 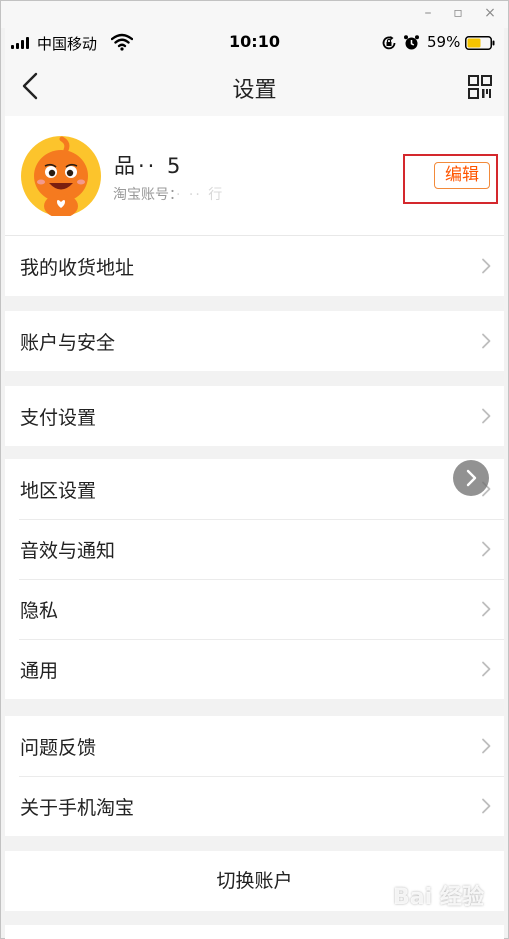 I want to click on navigation-bar: 设置, so click(x=254, y=87).